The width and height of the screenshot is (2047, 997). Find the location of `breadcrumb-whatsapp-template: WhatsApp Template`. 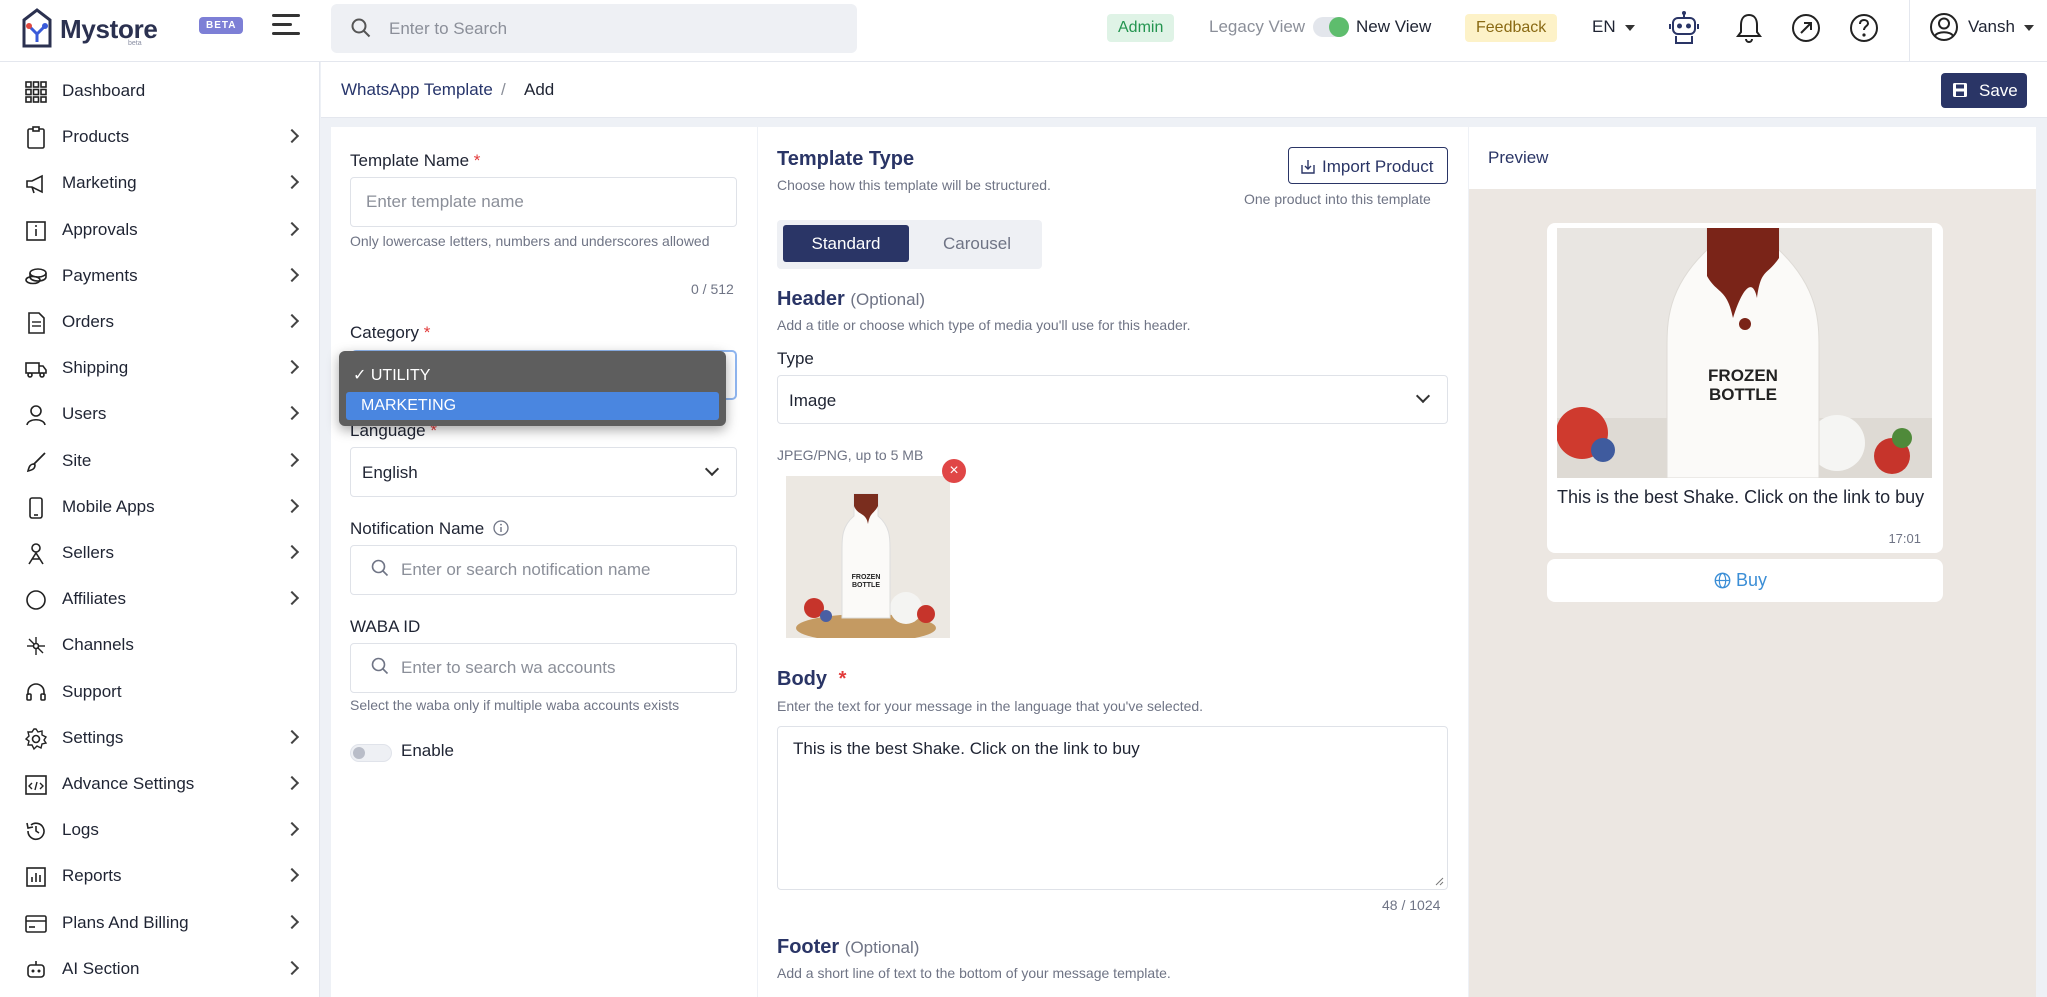

breadcrumb-whatsapp-template: WhatsApp Template is located at coordinates (417, 90).